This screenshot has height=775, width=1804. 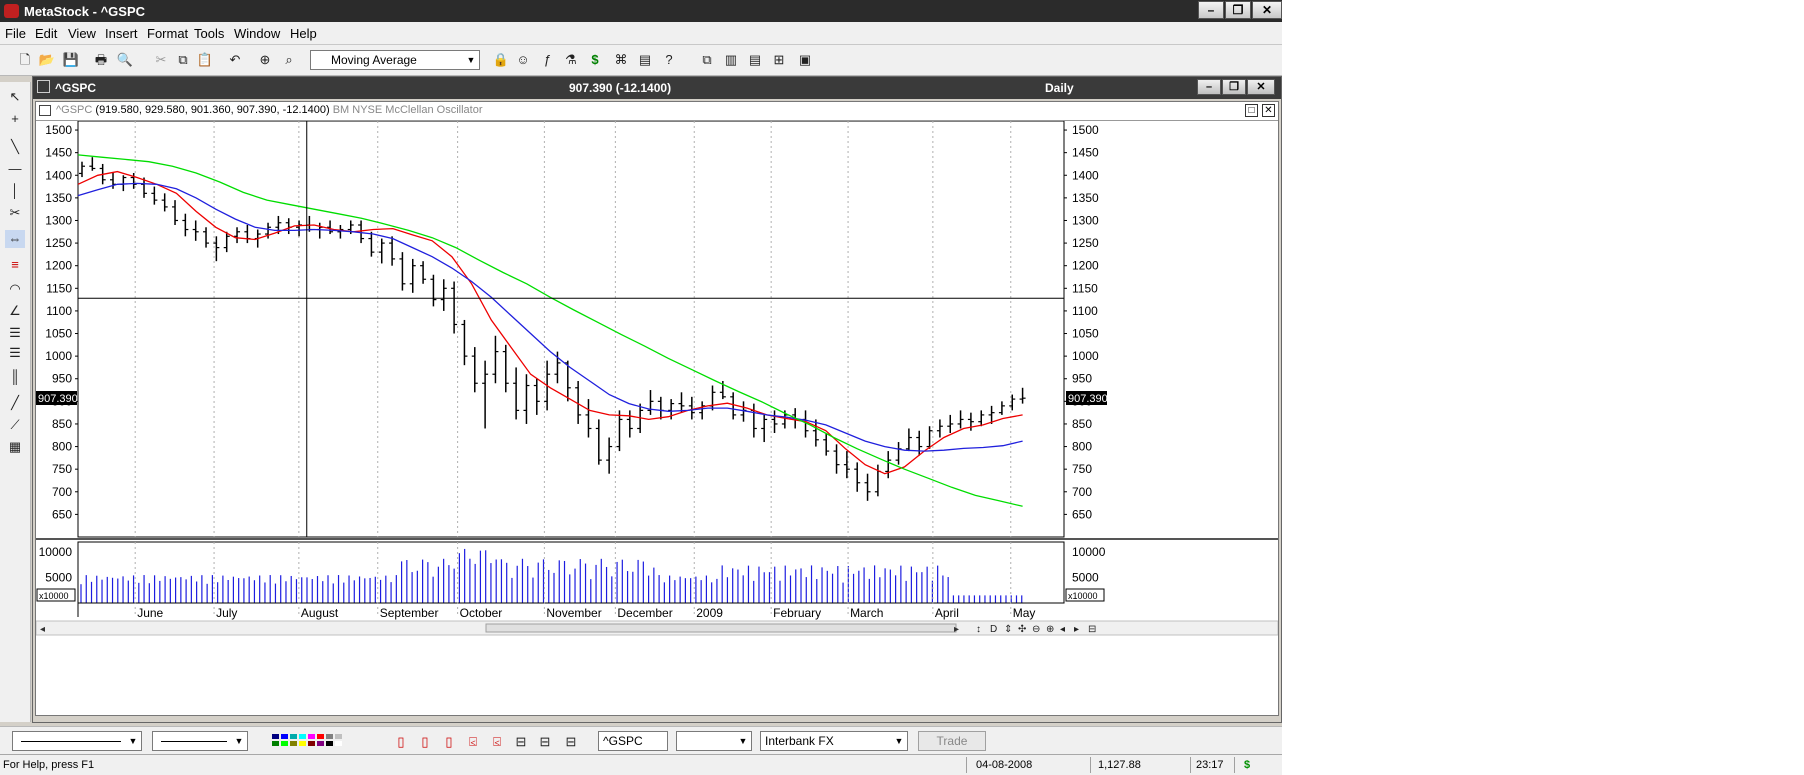 What do you see at coordinates (257, 33) in the screenshot?
I see `menu-window: Window` at bounding box center [257, 33].